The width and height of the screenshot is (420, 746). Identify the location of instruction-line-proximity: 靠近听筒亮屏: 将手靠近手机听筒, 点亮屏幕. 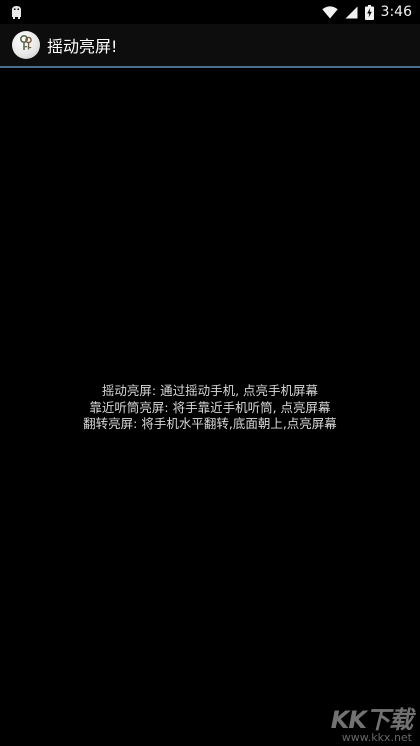
(210, 407).